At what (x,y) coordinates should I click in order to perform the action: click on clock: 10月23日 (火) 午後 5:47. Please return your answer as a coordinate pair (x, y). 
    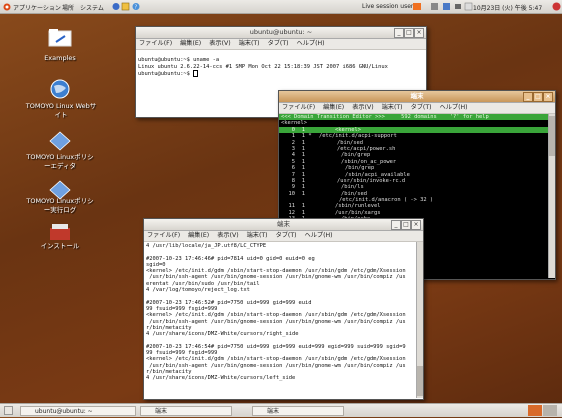
    Looking at the image, I should click on (507, 7).